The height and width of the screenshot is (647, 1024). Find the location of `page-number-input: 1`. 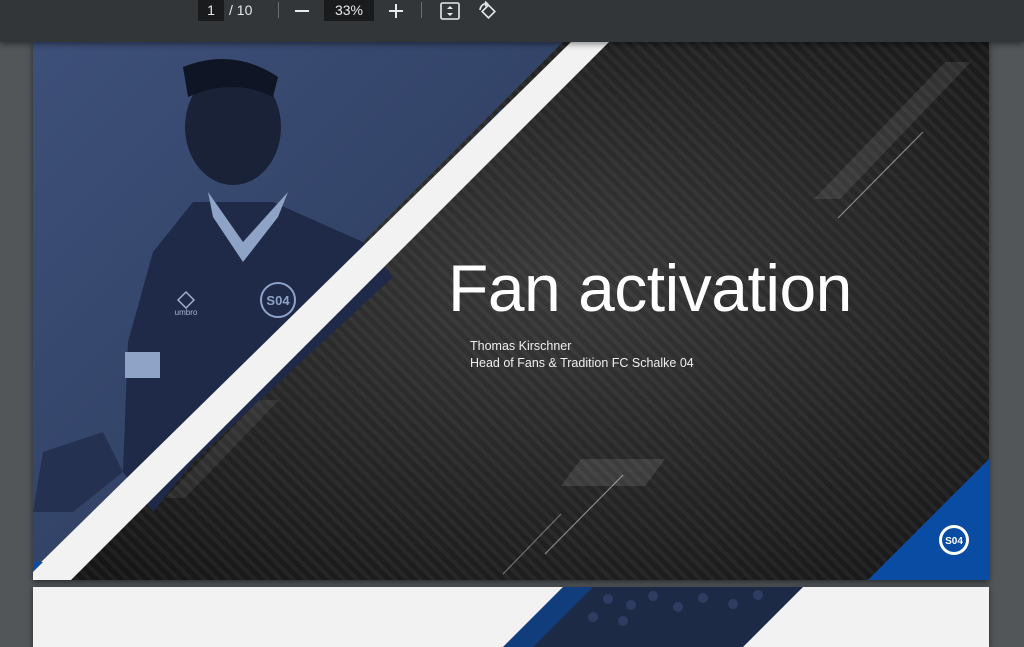

page-number-input: 1 is located at coordinates (211, 10).